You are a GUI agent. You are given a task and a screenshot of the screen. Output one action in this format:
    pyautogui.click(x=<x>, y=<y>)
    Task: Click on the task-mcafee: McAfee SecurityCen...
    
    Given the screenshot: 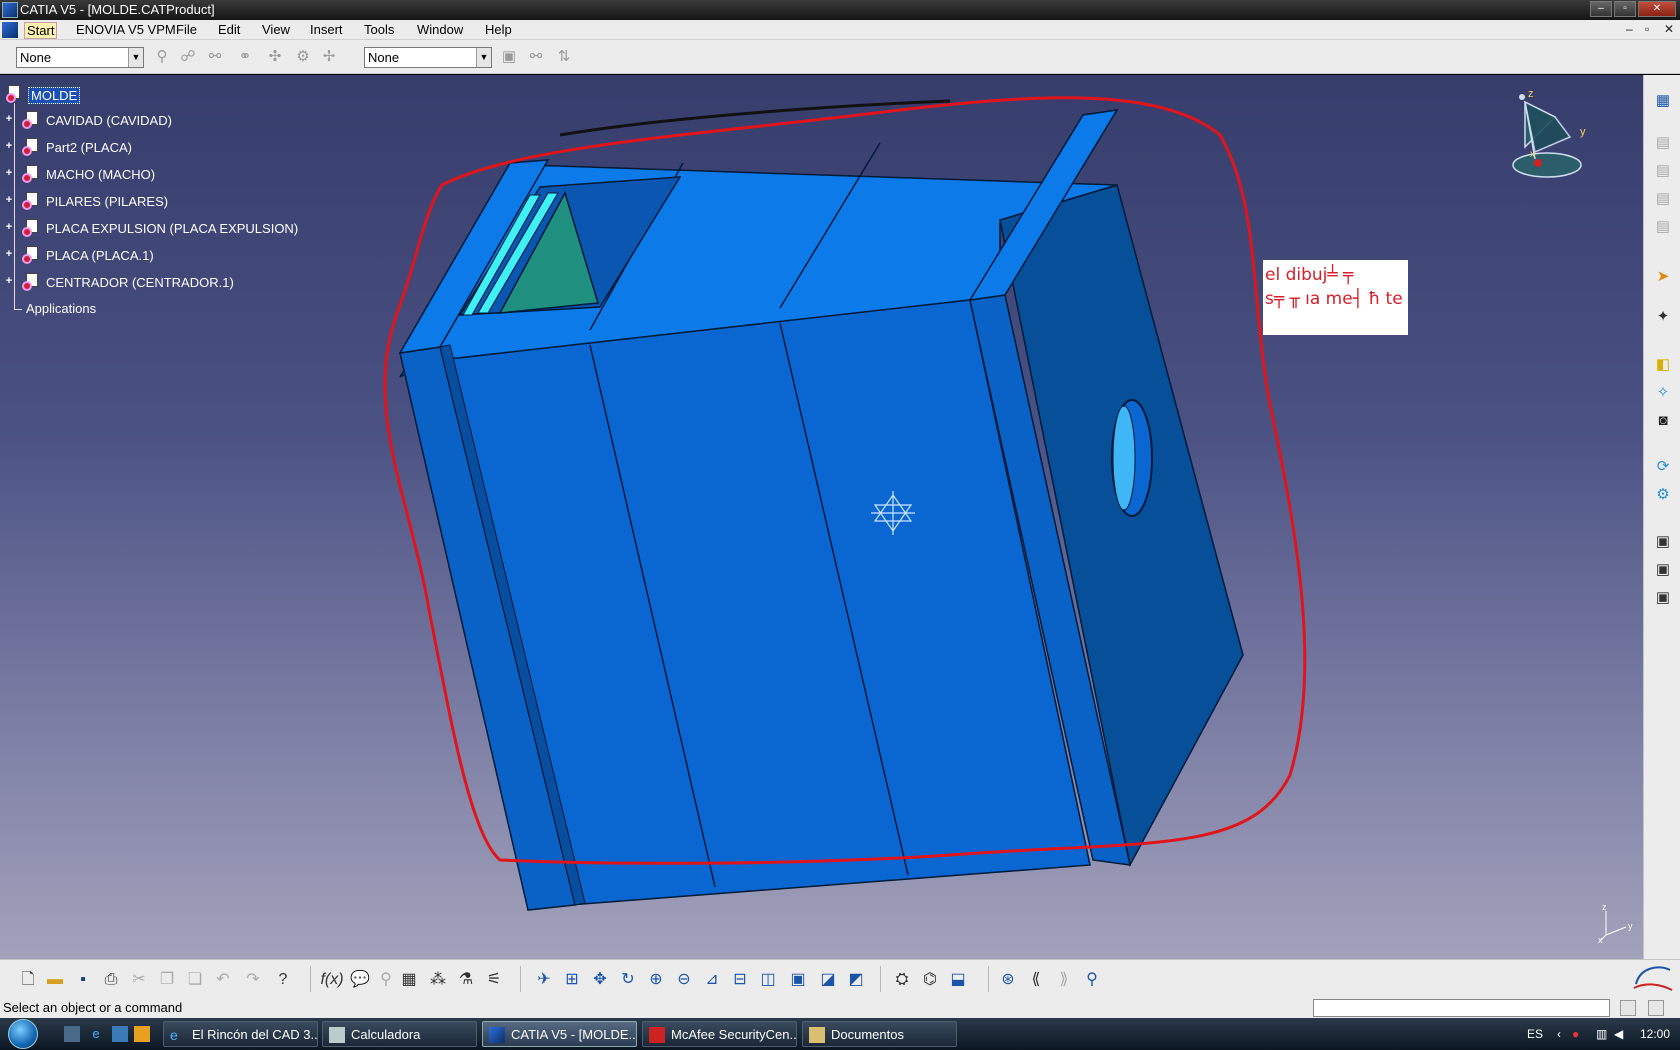 What is the action you would take?
    pyautogui.click(x=719, y=1034)
    